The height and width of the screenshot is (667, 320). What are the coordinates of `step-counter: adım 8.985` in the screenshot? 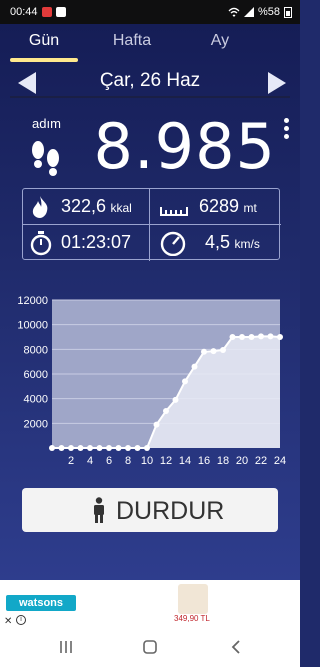 It's located at (150, 149).